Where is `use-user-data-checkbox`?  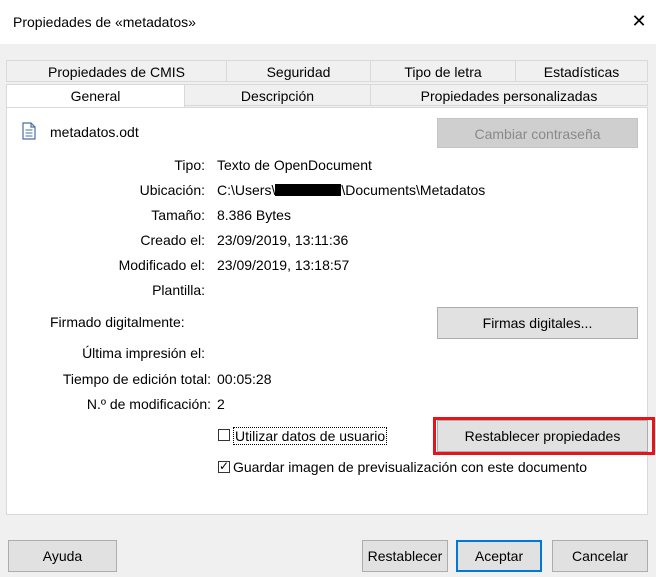 use-user-data-checkbox is located at coordinates (224, 435).